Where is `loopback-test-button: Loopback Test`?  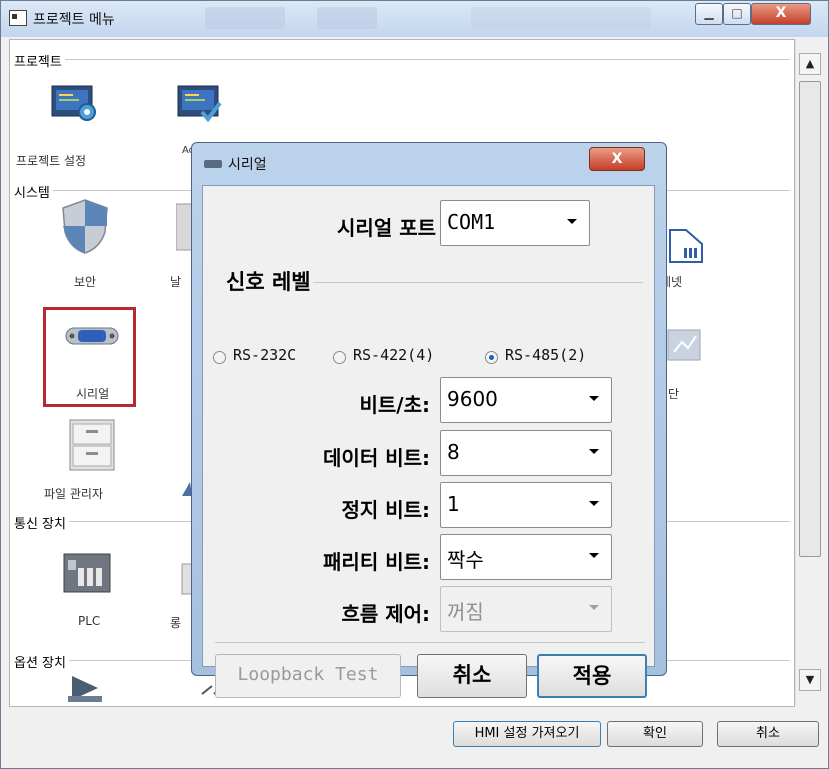
loopback-test-button: Loopback Test is located at coordinates (308, 676).